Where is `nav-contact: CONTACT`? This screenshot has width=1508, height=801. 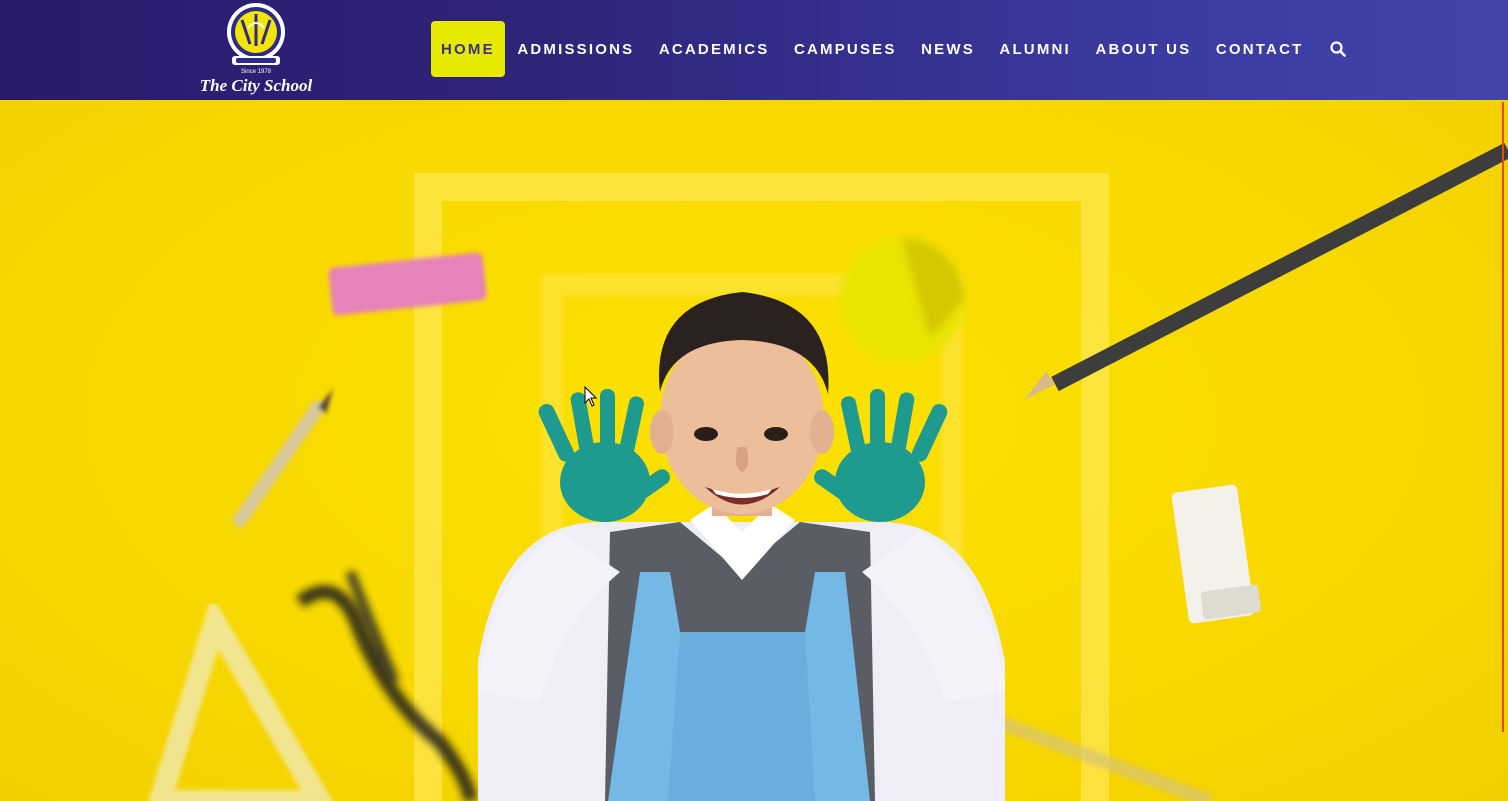 nav-contact: CONTACT is located at coordinates (1260, 49).